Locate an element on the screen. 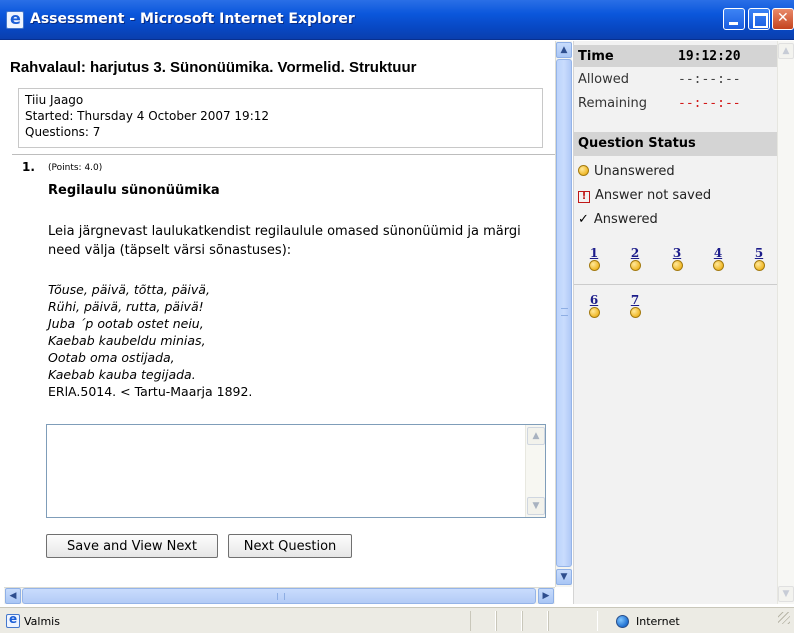  maximize-button is located at coordinates (759, 19).